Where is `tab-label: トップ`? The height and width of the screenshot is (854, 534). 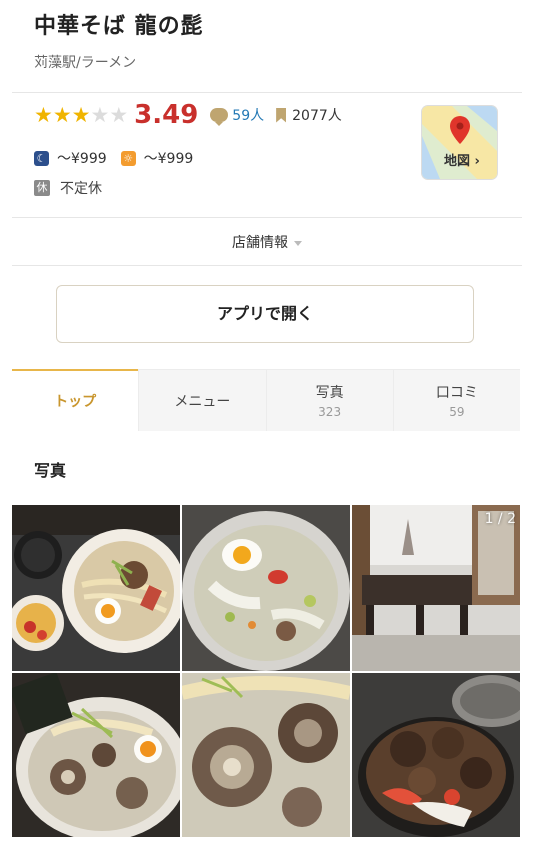 tab-label: トップ is located at coordinates (75, 402).